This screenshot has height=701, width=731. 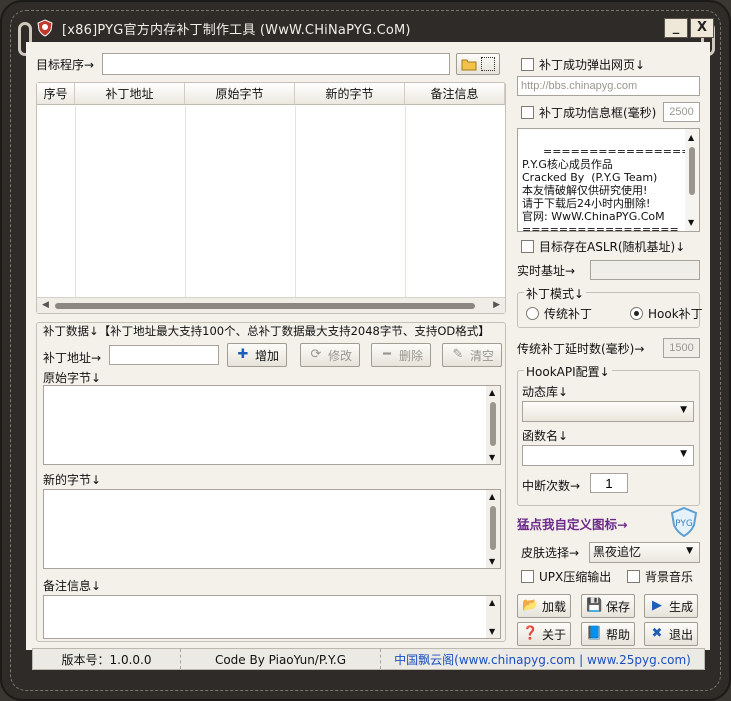 What do you see at coordinates (387, 354) in the screenshot?
I see `minus-icon: ━` at bounding box center [387, 354].